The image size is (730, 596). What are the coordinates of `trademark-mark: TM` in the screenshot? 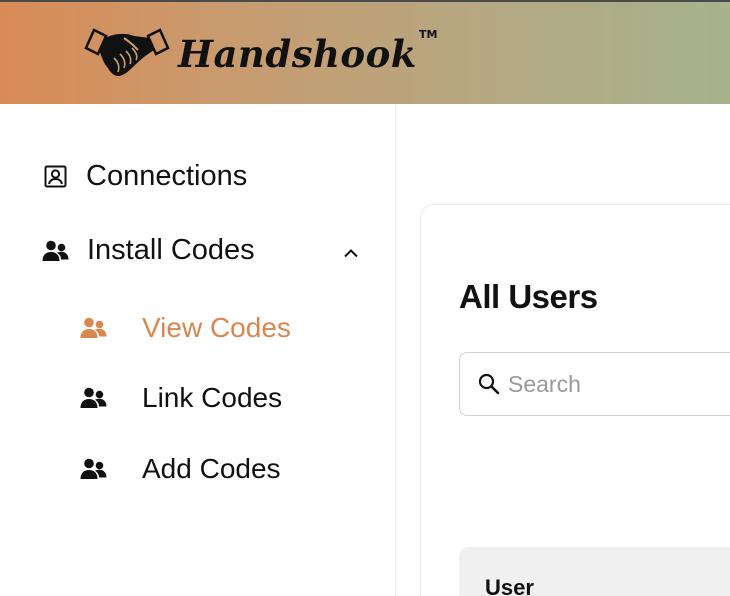 It's located at (428, 34).